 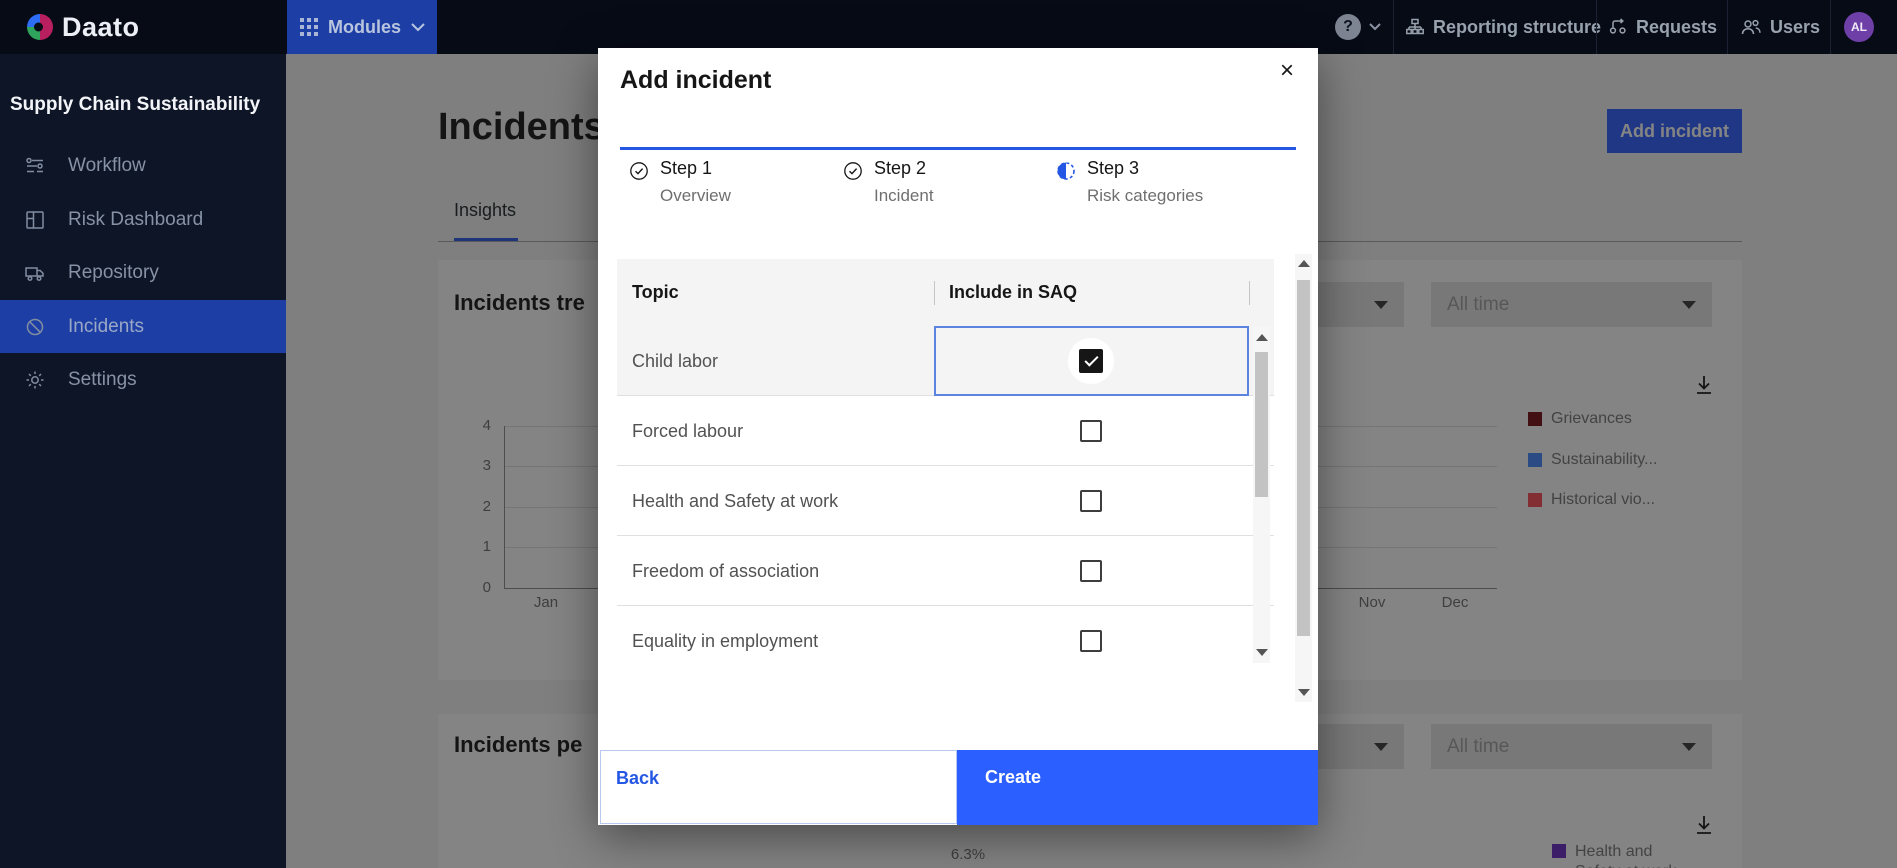 I want to click on modules-button: Modules, so click(x=362, y=27).